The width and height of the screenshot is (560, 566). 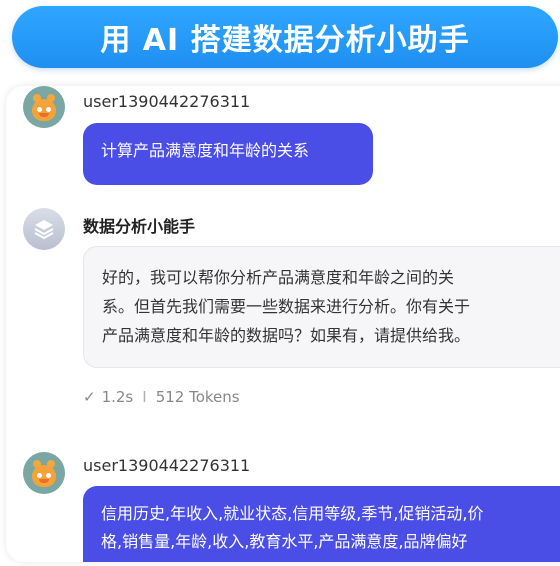 I want to click on message-meta: ✓ 1.2s I 512 Tokens, so click(x=161, y=397).